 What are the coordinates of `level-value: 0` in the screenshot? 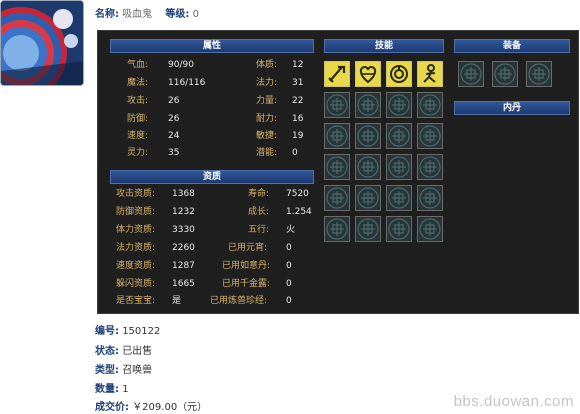 It's located at (195, 14).